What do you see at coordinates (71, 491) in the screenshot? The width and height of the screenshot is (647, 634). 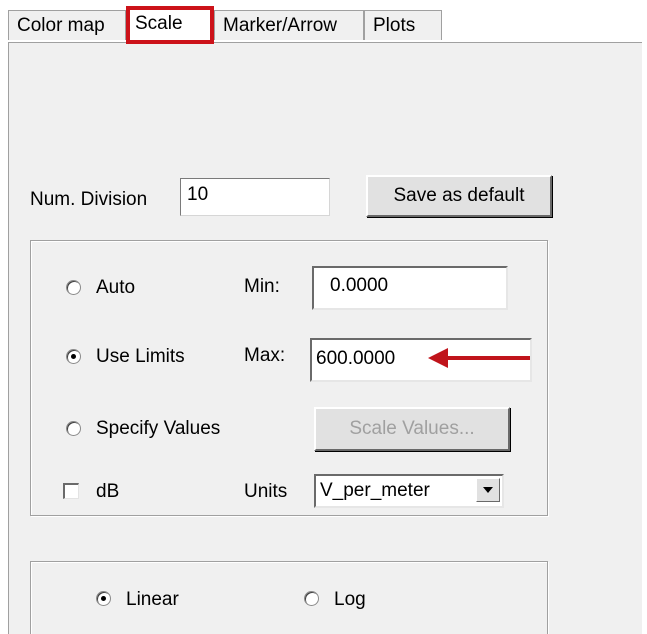 I see `db-checkbox` at bounding box center [71, 491].